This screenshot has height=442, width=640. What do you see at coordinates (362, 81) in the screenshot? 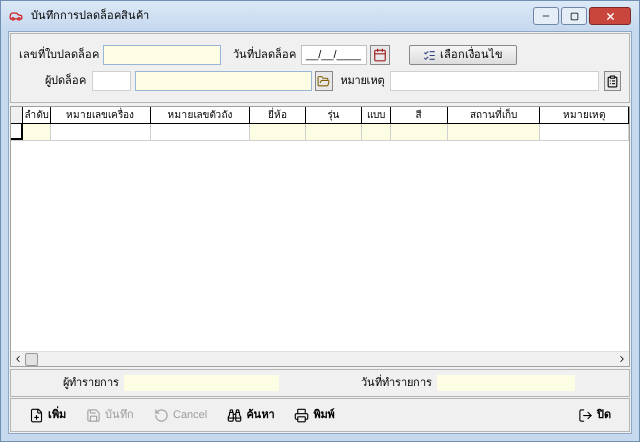
I see `field-label: หมายเหตุ` at bounding box center [362, 81].